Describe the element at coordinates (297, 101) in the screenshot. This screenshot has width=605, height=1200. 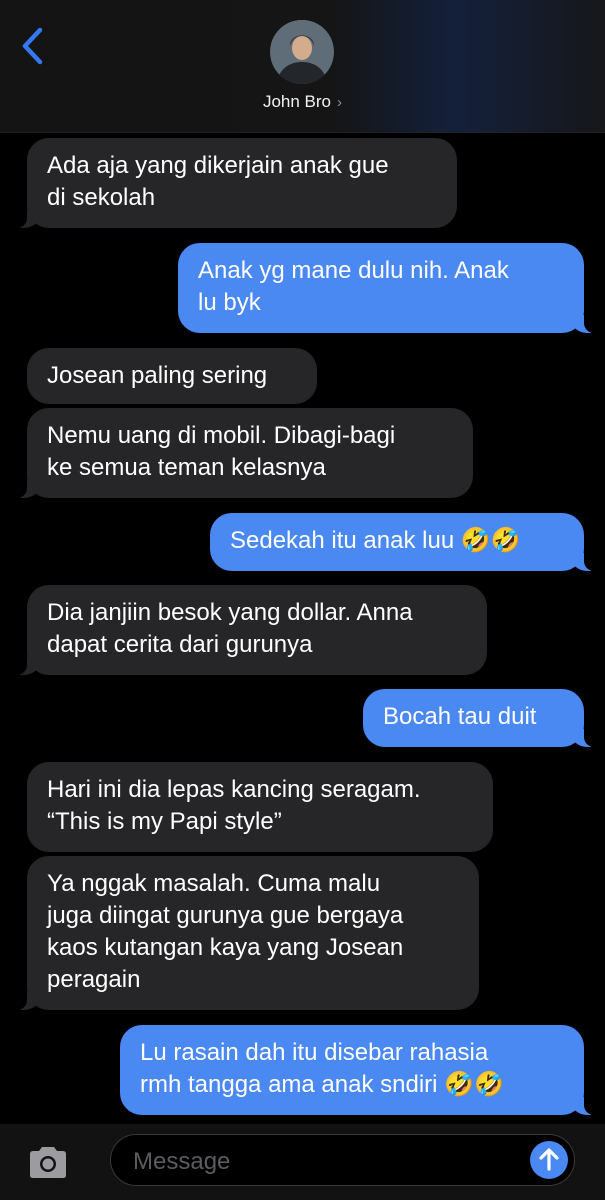
I see `contact-name: John Bro` at that location.